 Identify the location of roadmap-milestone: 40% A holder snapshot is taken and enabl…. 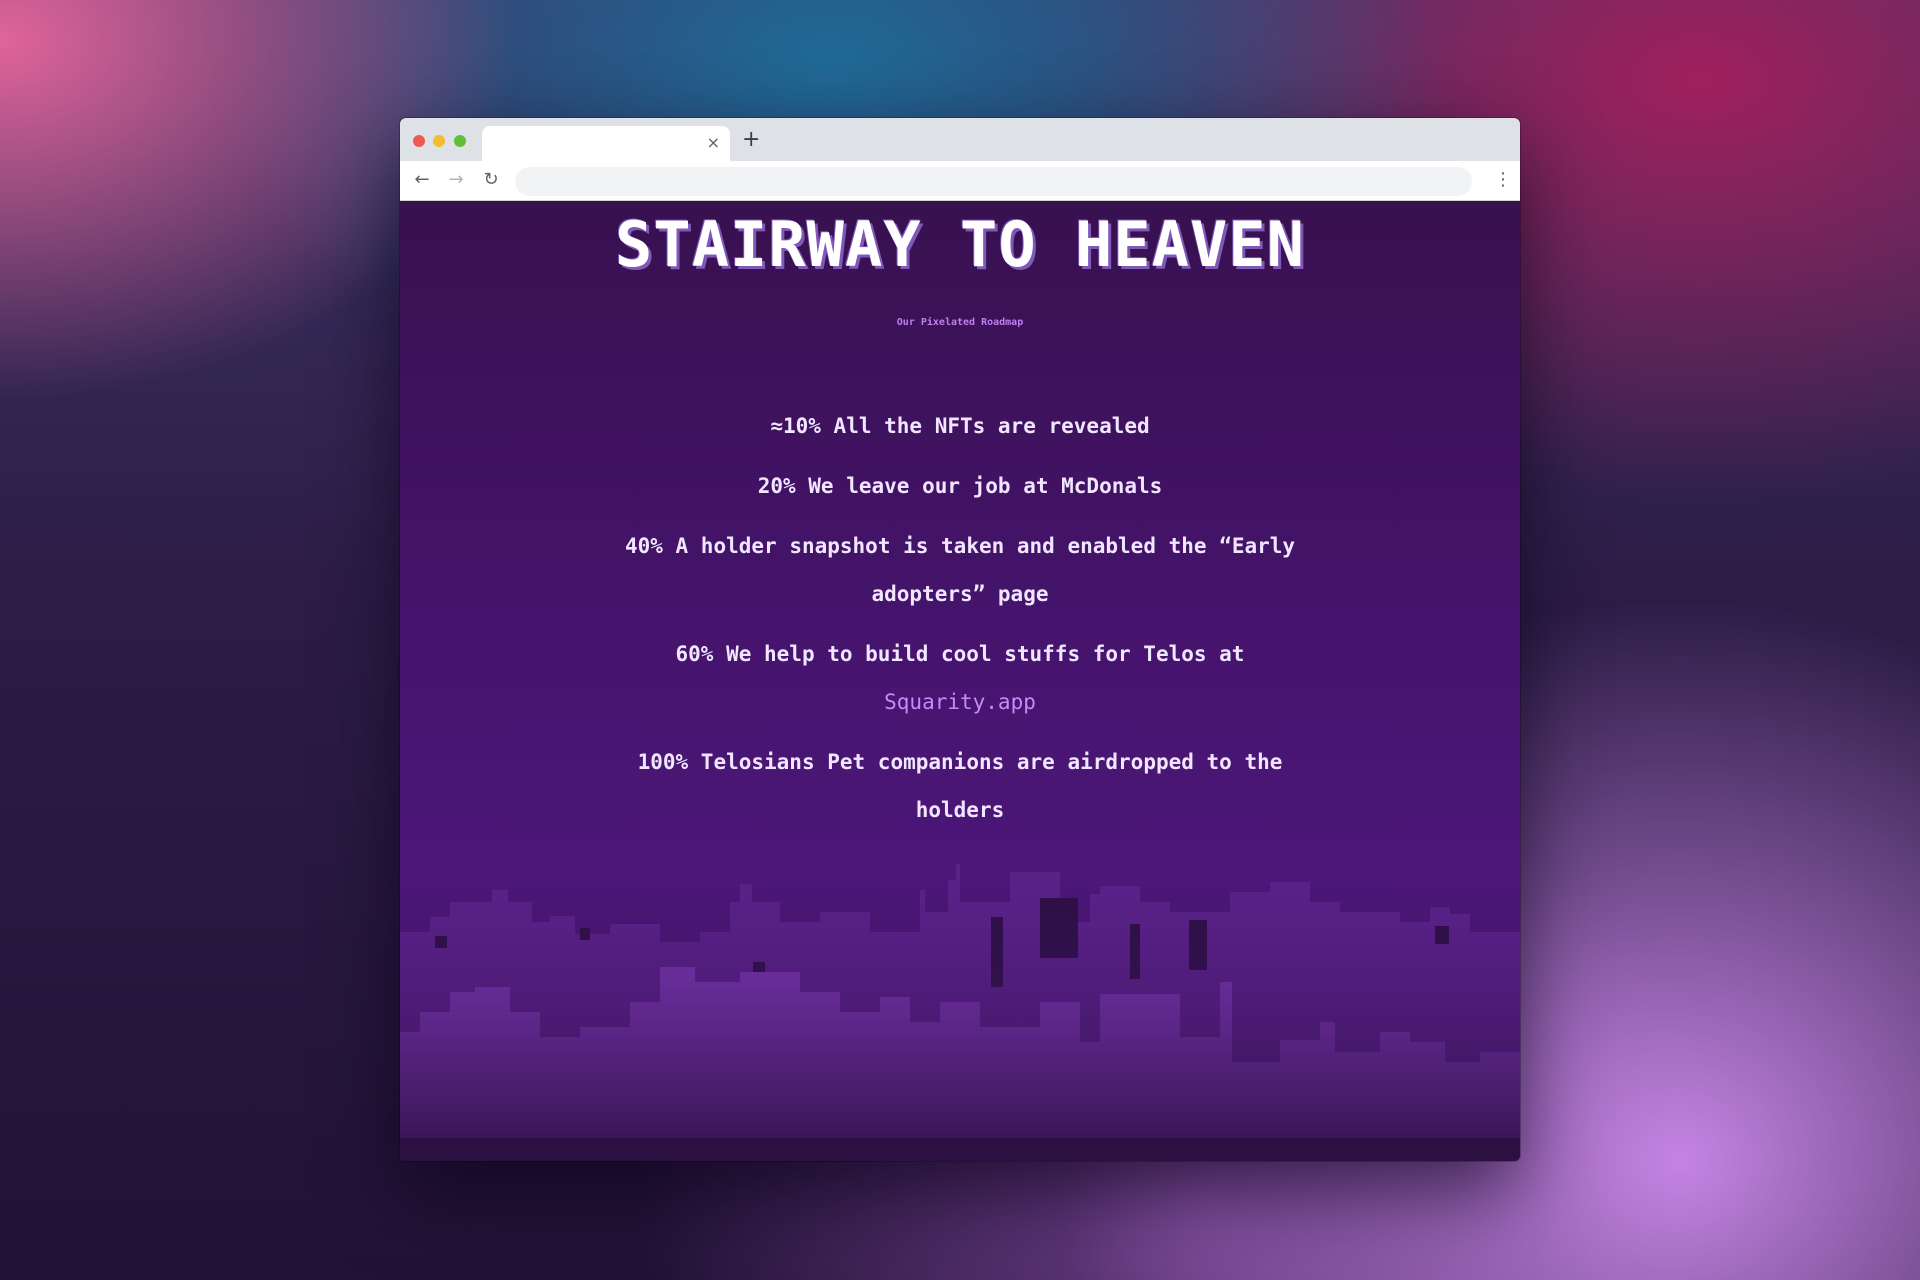
(960, 570).